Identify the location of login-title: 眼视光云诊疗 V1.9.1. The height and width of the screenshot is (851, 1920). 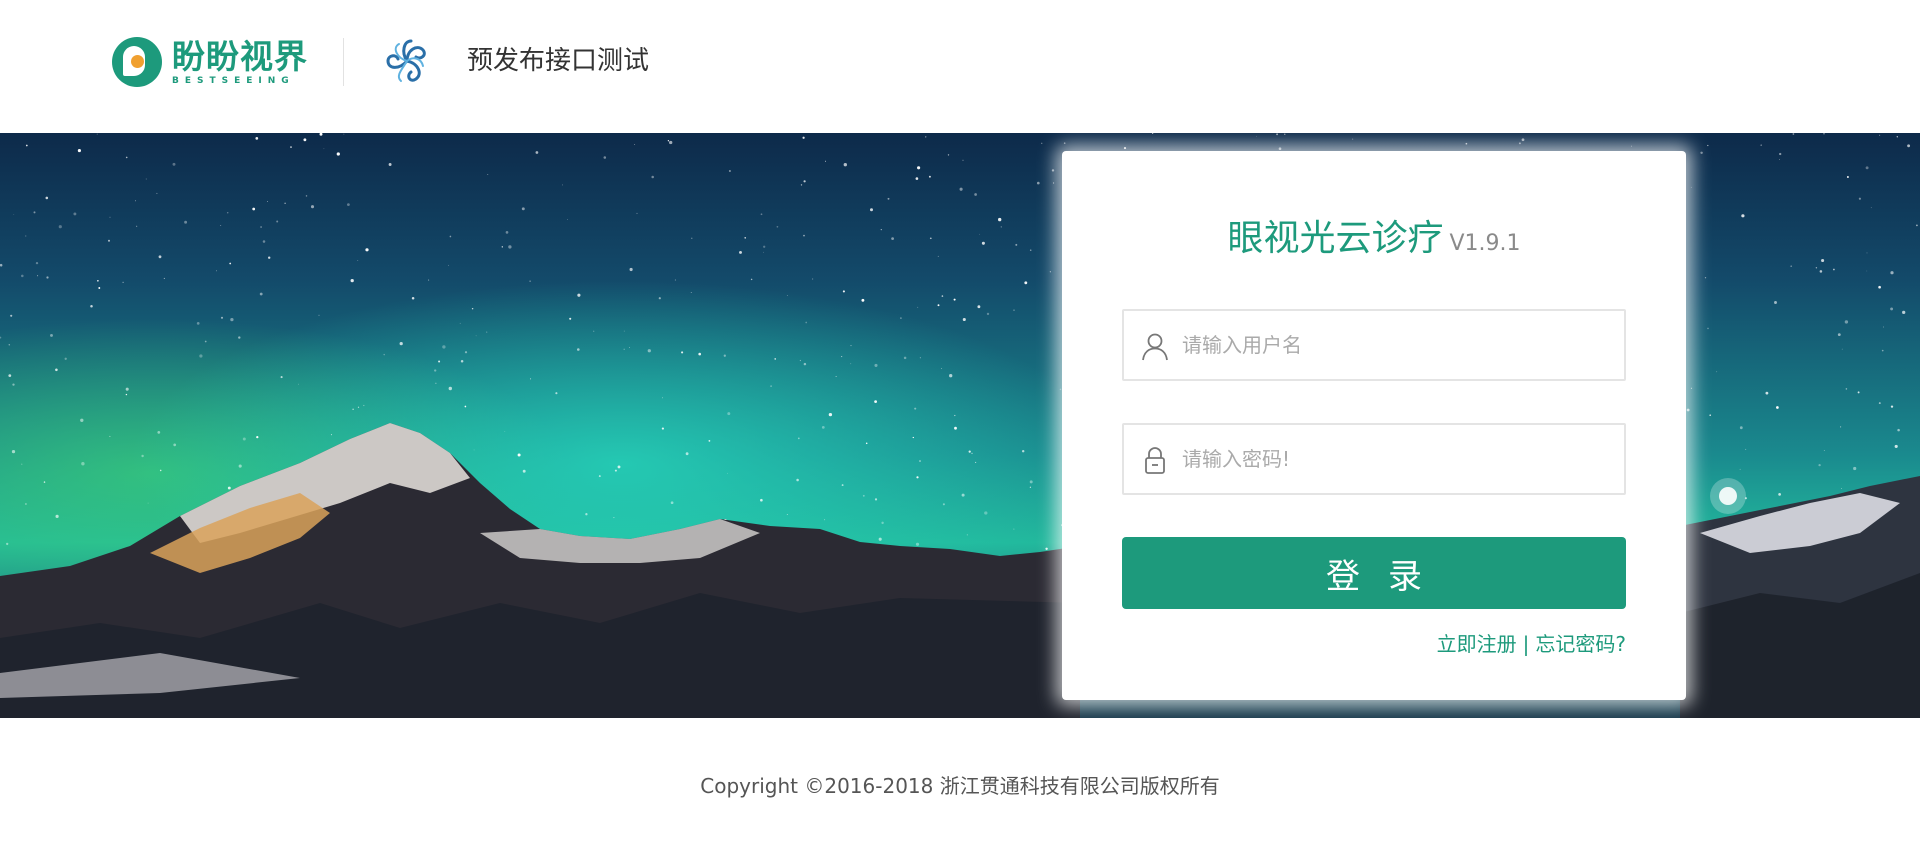
(1374, 235).